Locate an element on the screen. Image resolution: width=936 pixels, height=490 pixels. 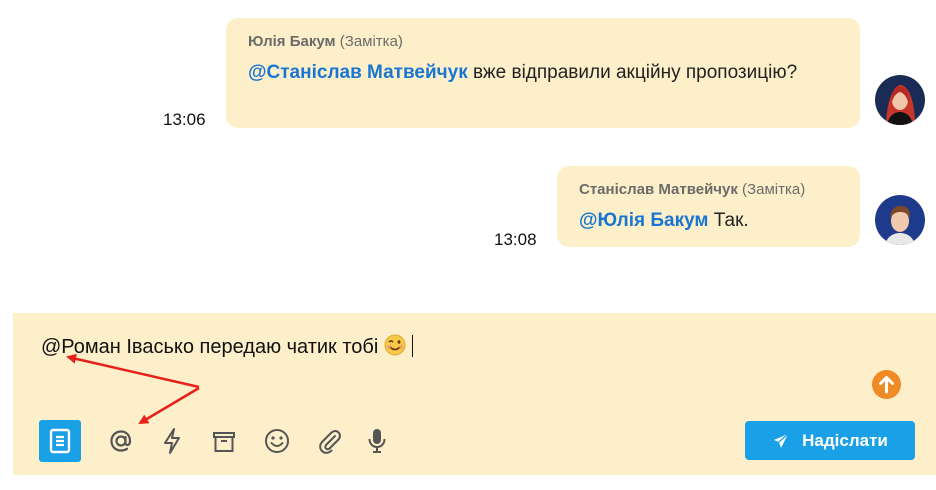
mention-link: @Юлія Бакум is located at coordinates (643, 220).